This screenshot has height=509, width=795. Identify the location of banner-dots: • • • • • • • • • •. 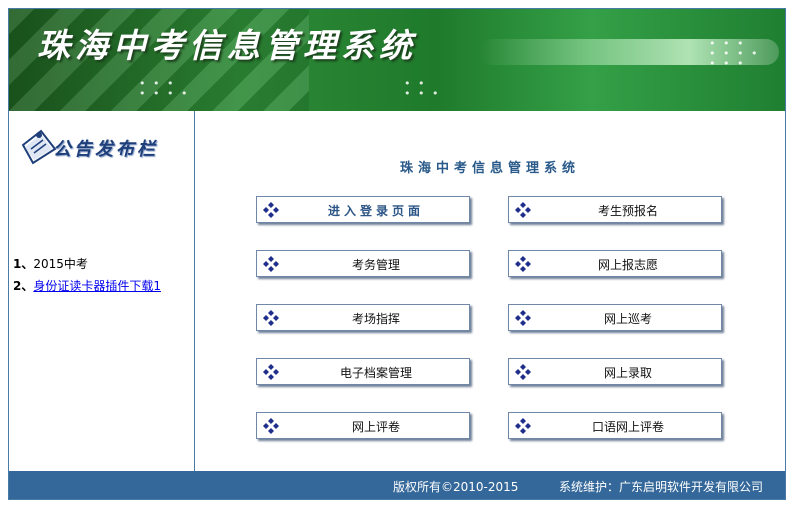
(734, 53).